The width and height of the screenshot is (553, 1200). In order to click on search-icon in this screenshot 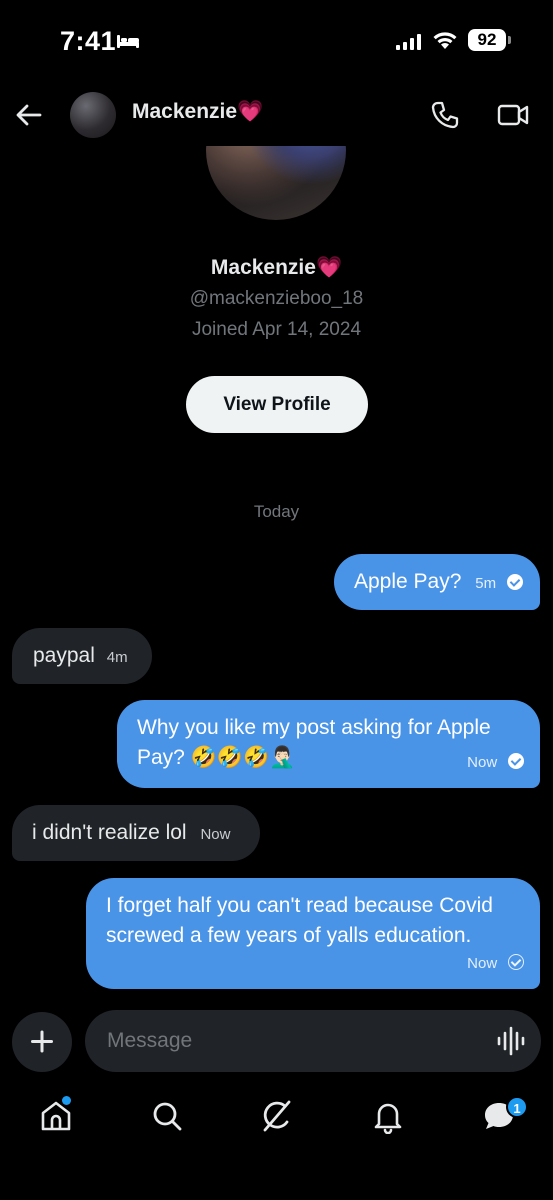, I will do `click(167, 1116)`.